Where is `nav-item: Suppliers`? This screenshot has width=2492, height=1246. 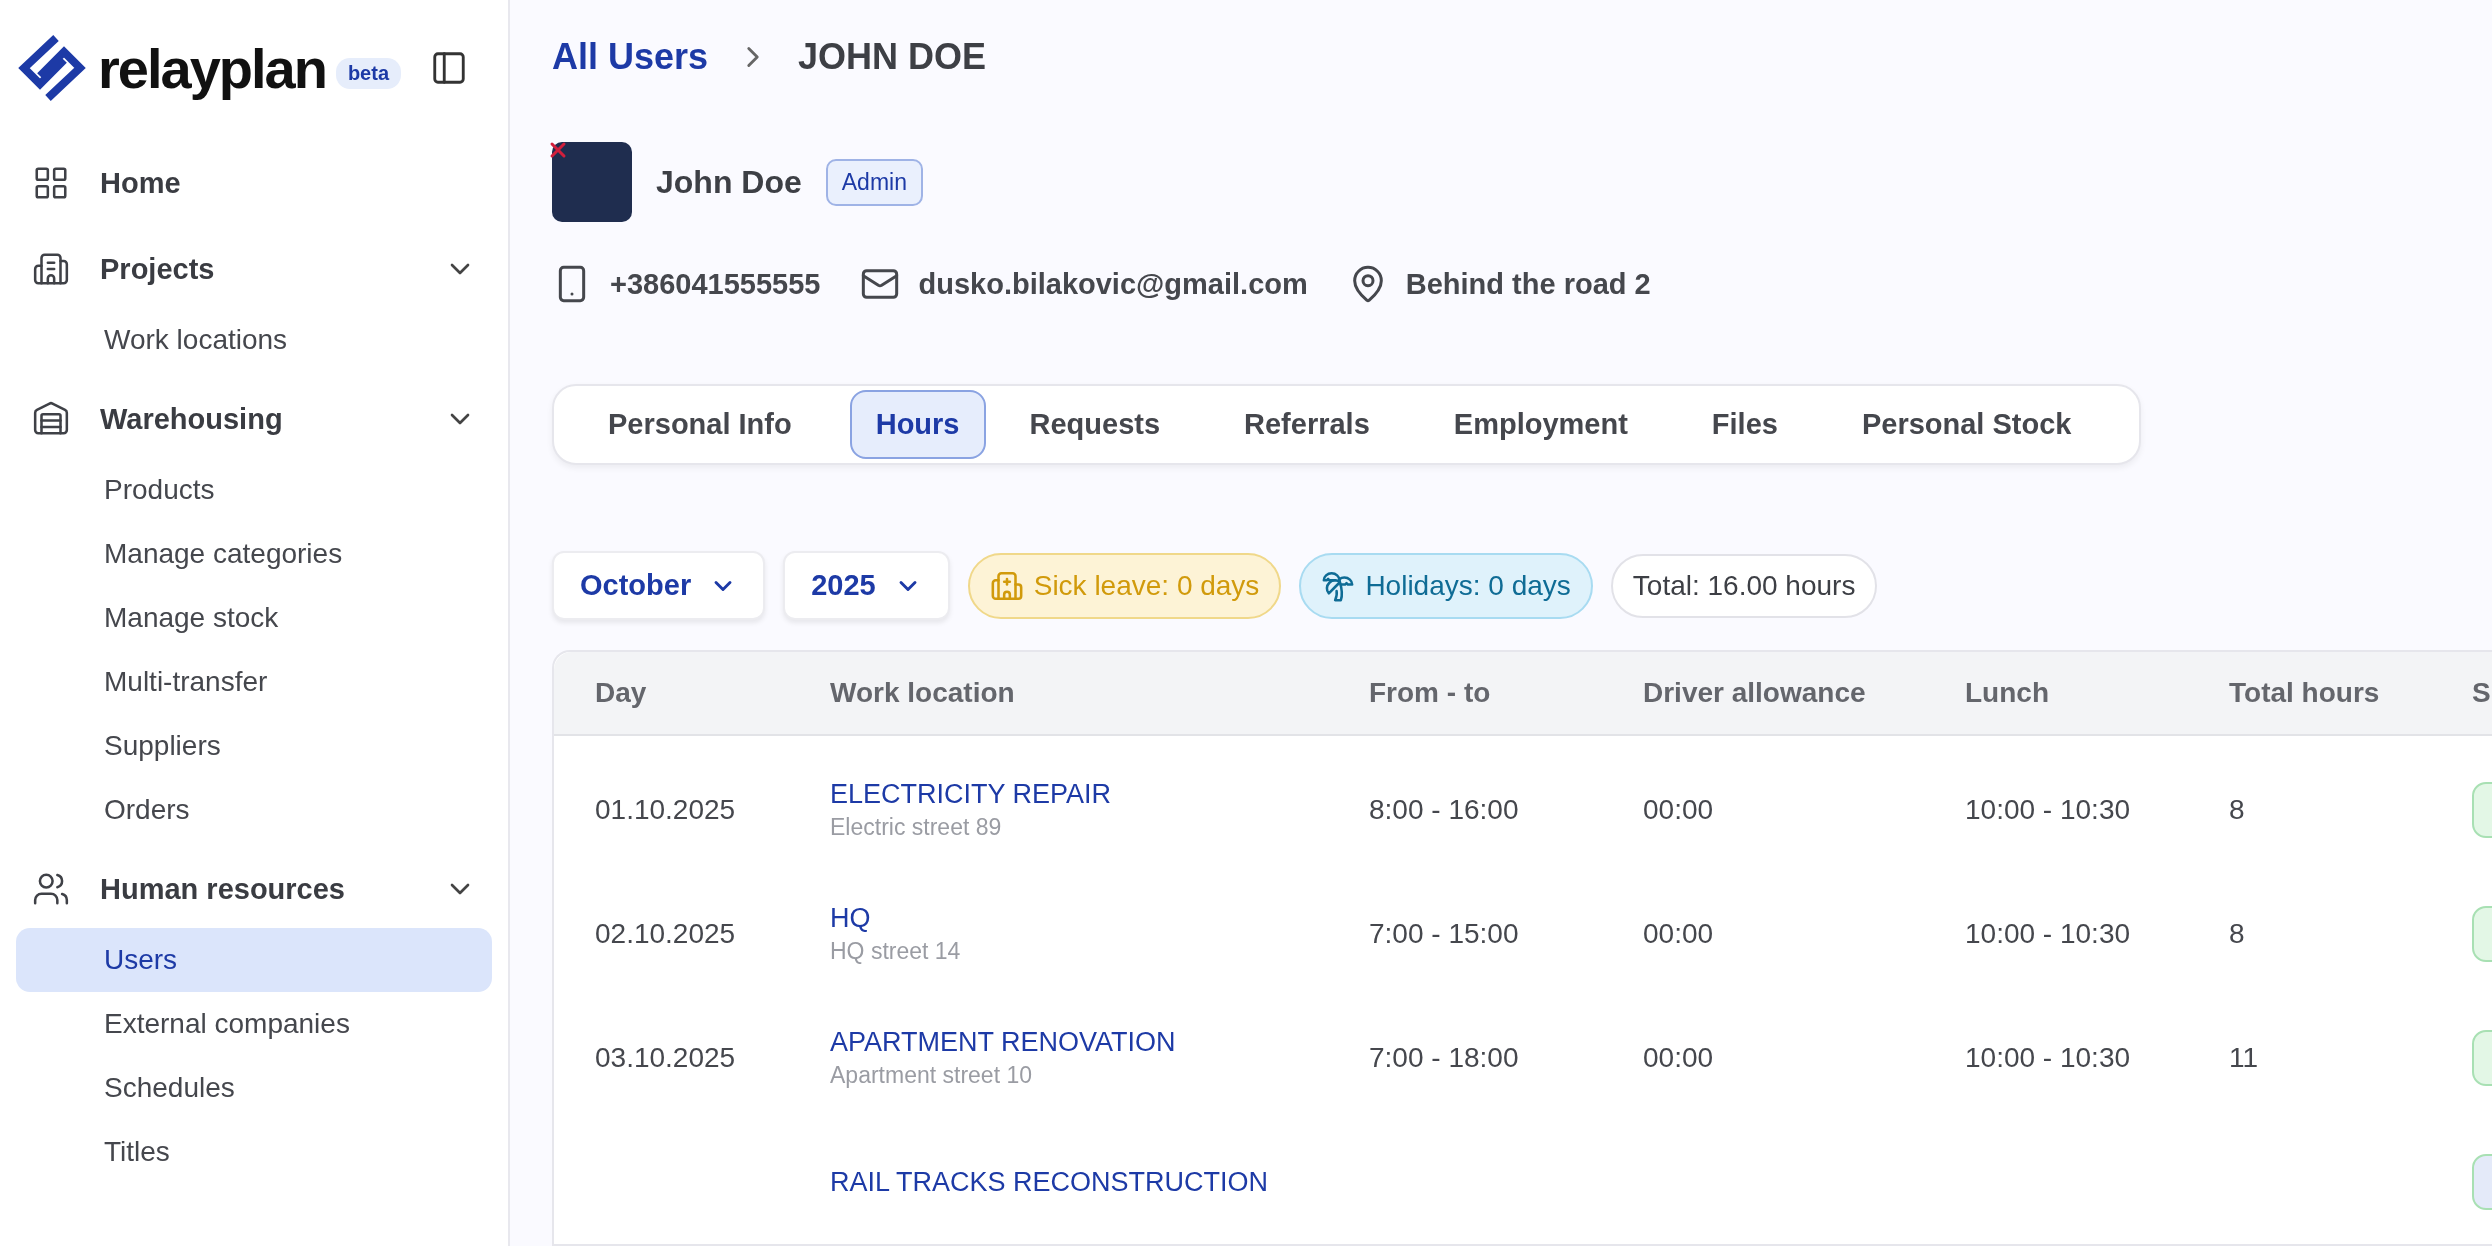
nav-item: Suppliers is located at coordinates (254, 746).